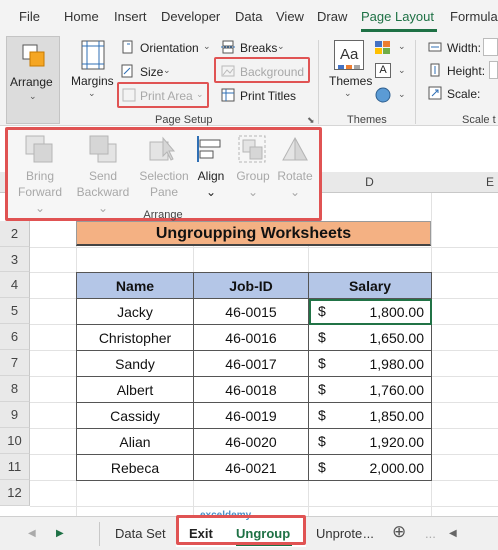  What do you see at coordinates (129, 95) in the screenshot?
I see `print-area-icon` at bounding box center [129, 95].